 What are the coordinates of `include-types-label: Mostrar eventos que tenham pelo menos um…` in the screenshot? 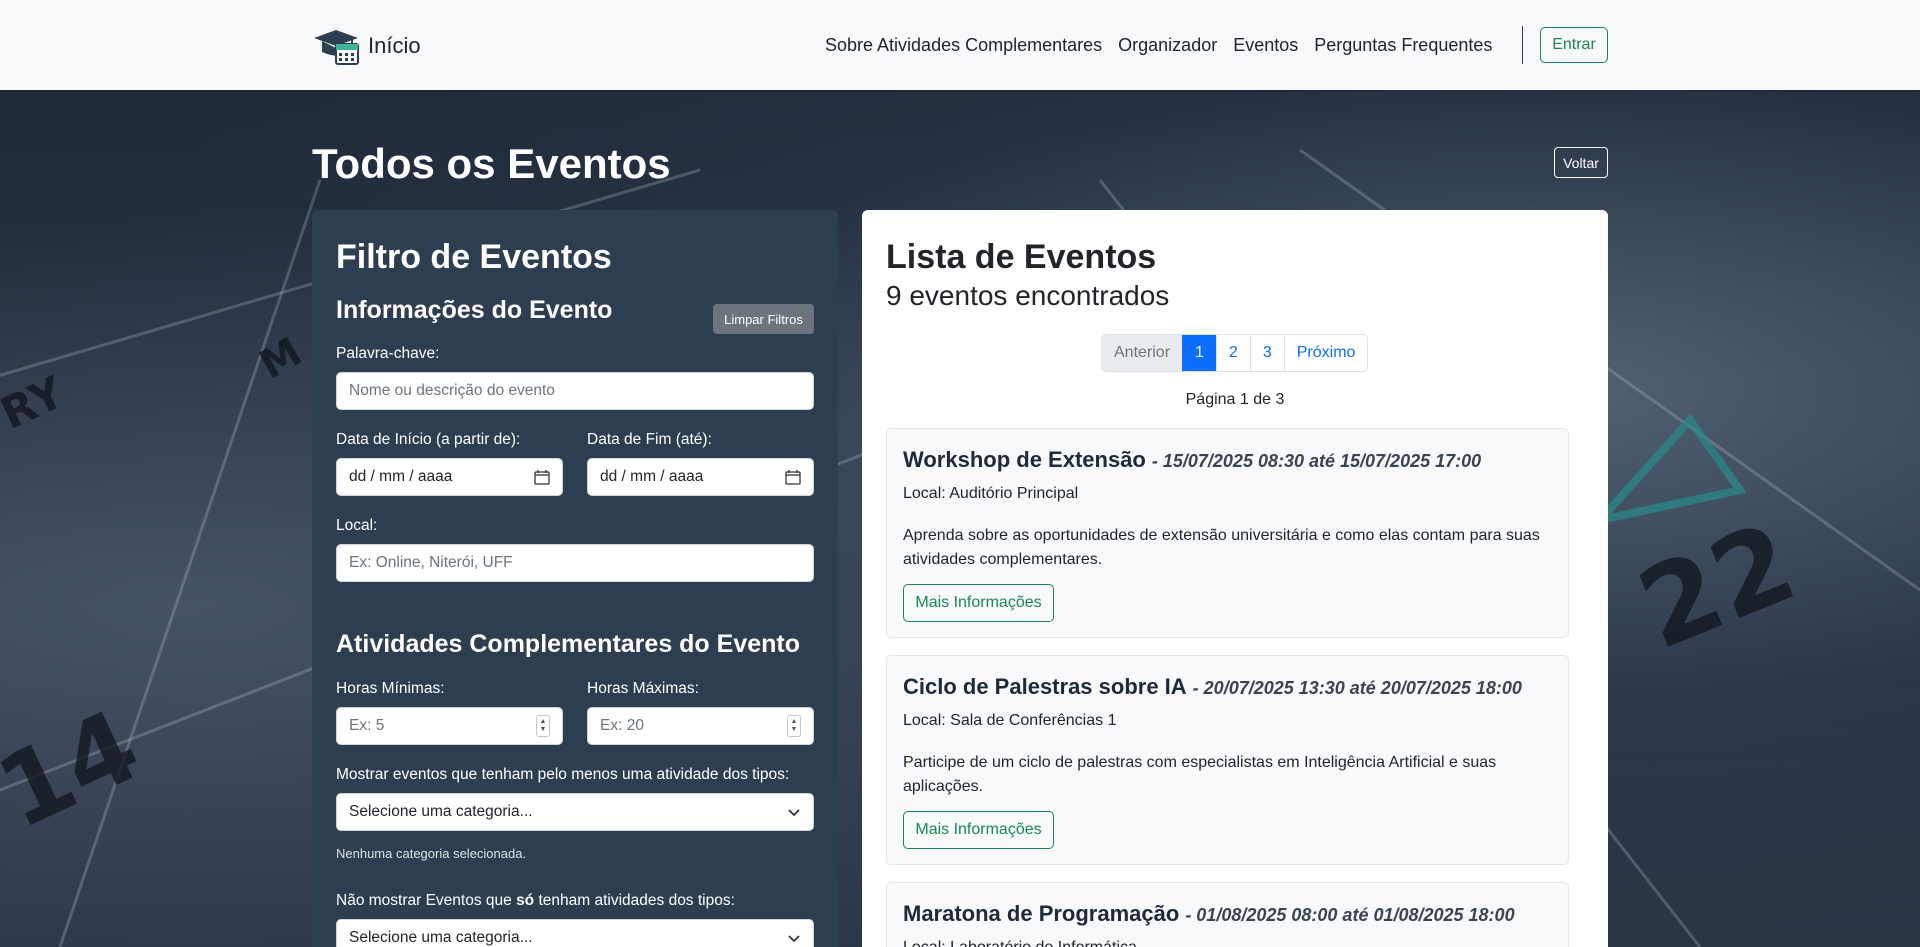 It's located at (563, 774).